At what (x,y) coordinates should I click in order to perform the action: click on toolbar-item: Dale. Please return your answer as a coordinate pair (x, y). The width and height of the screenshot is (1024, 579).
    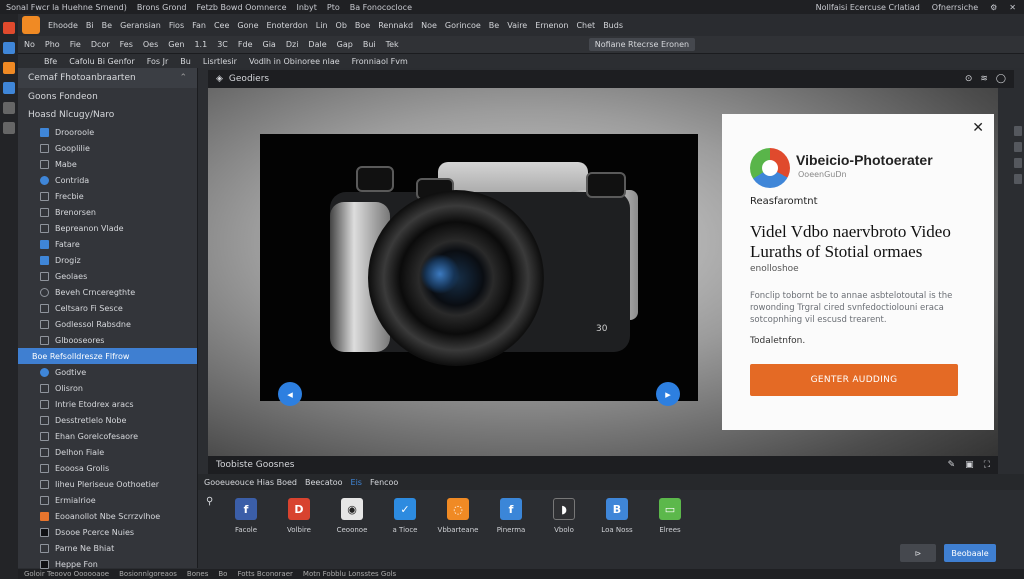
    Looking at the image, I should click on (317, 44).